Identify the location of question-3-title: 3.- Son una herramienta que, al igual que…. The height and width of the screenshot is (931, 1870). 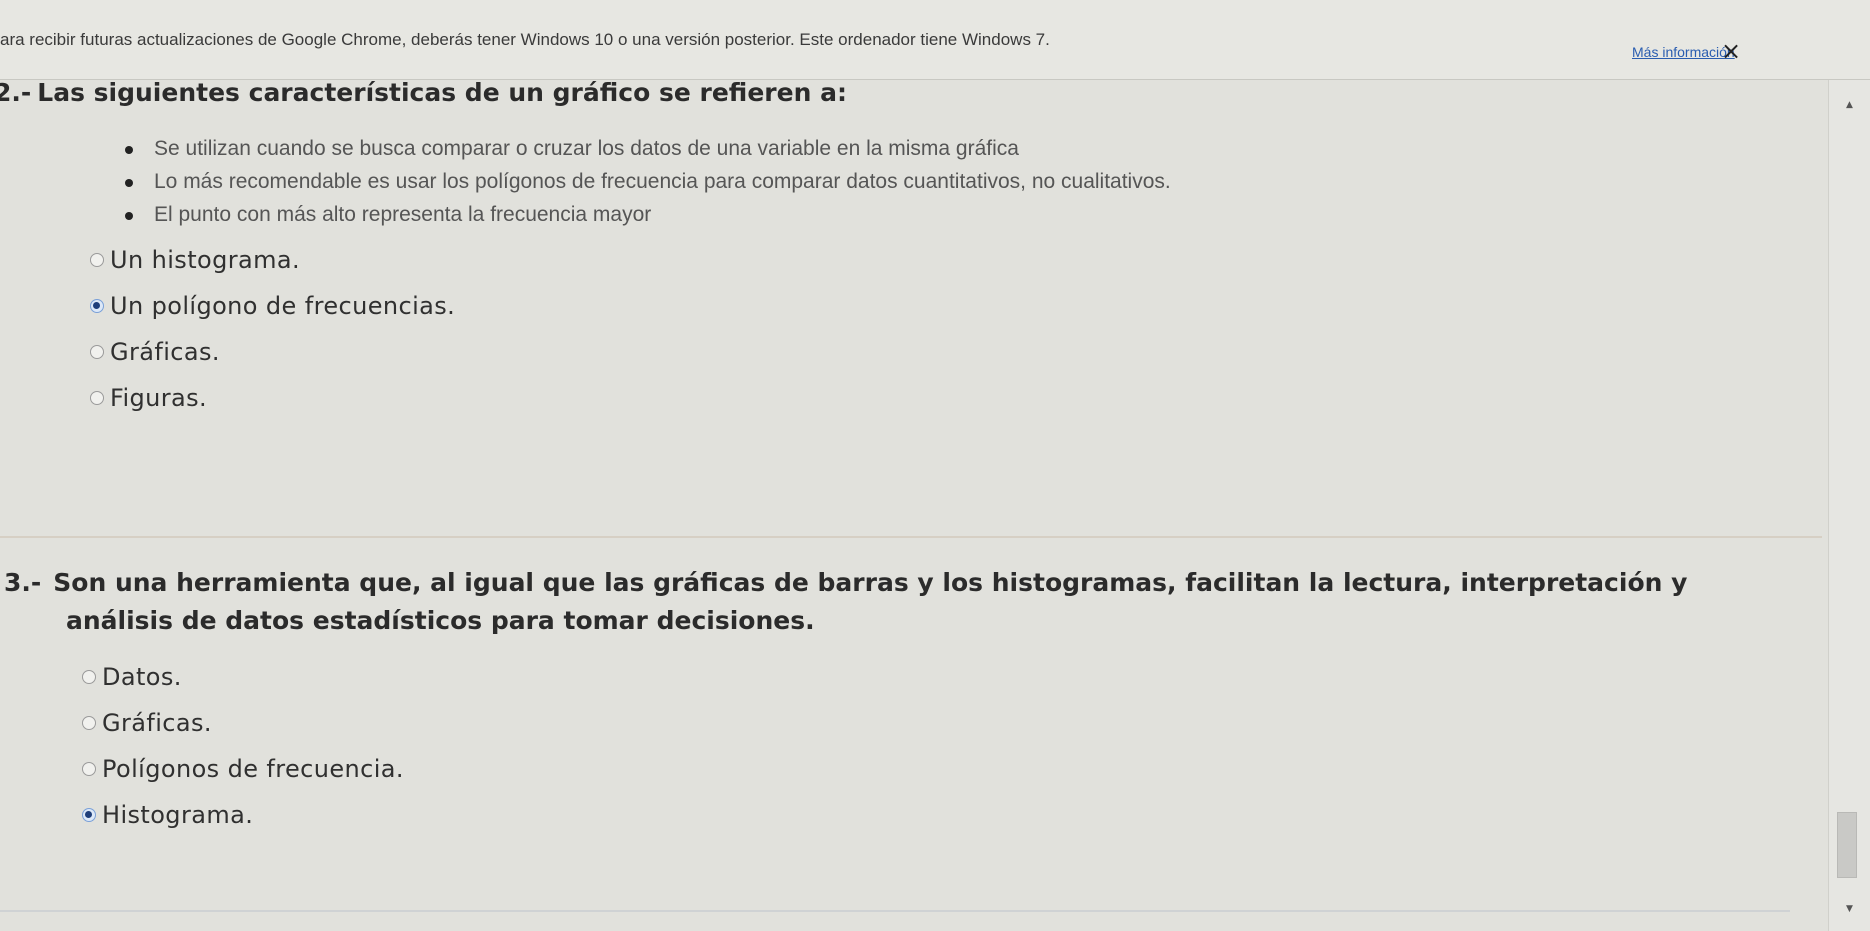
(883, 602).